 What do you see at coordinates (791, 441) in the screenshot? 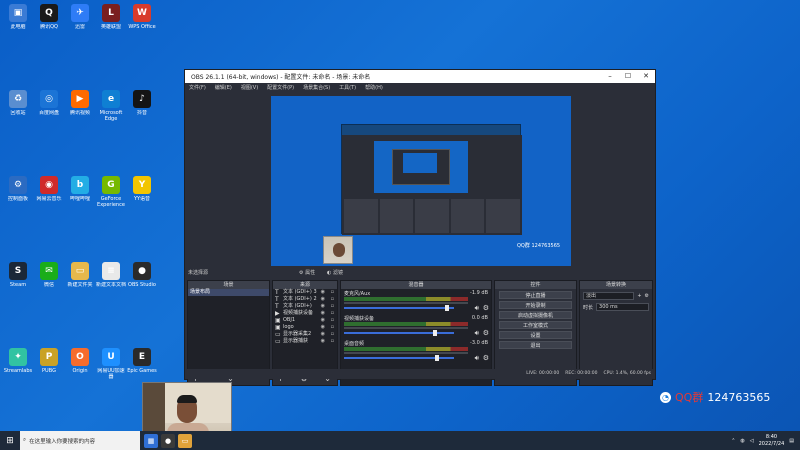
I see `notifications-icon: ▤` at bounding box center [791, 441].